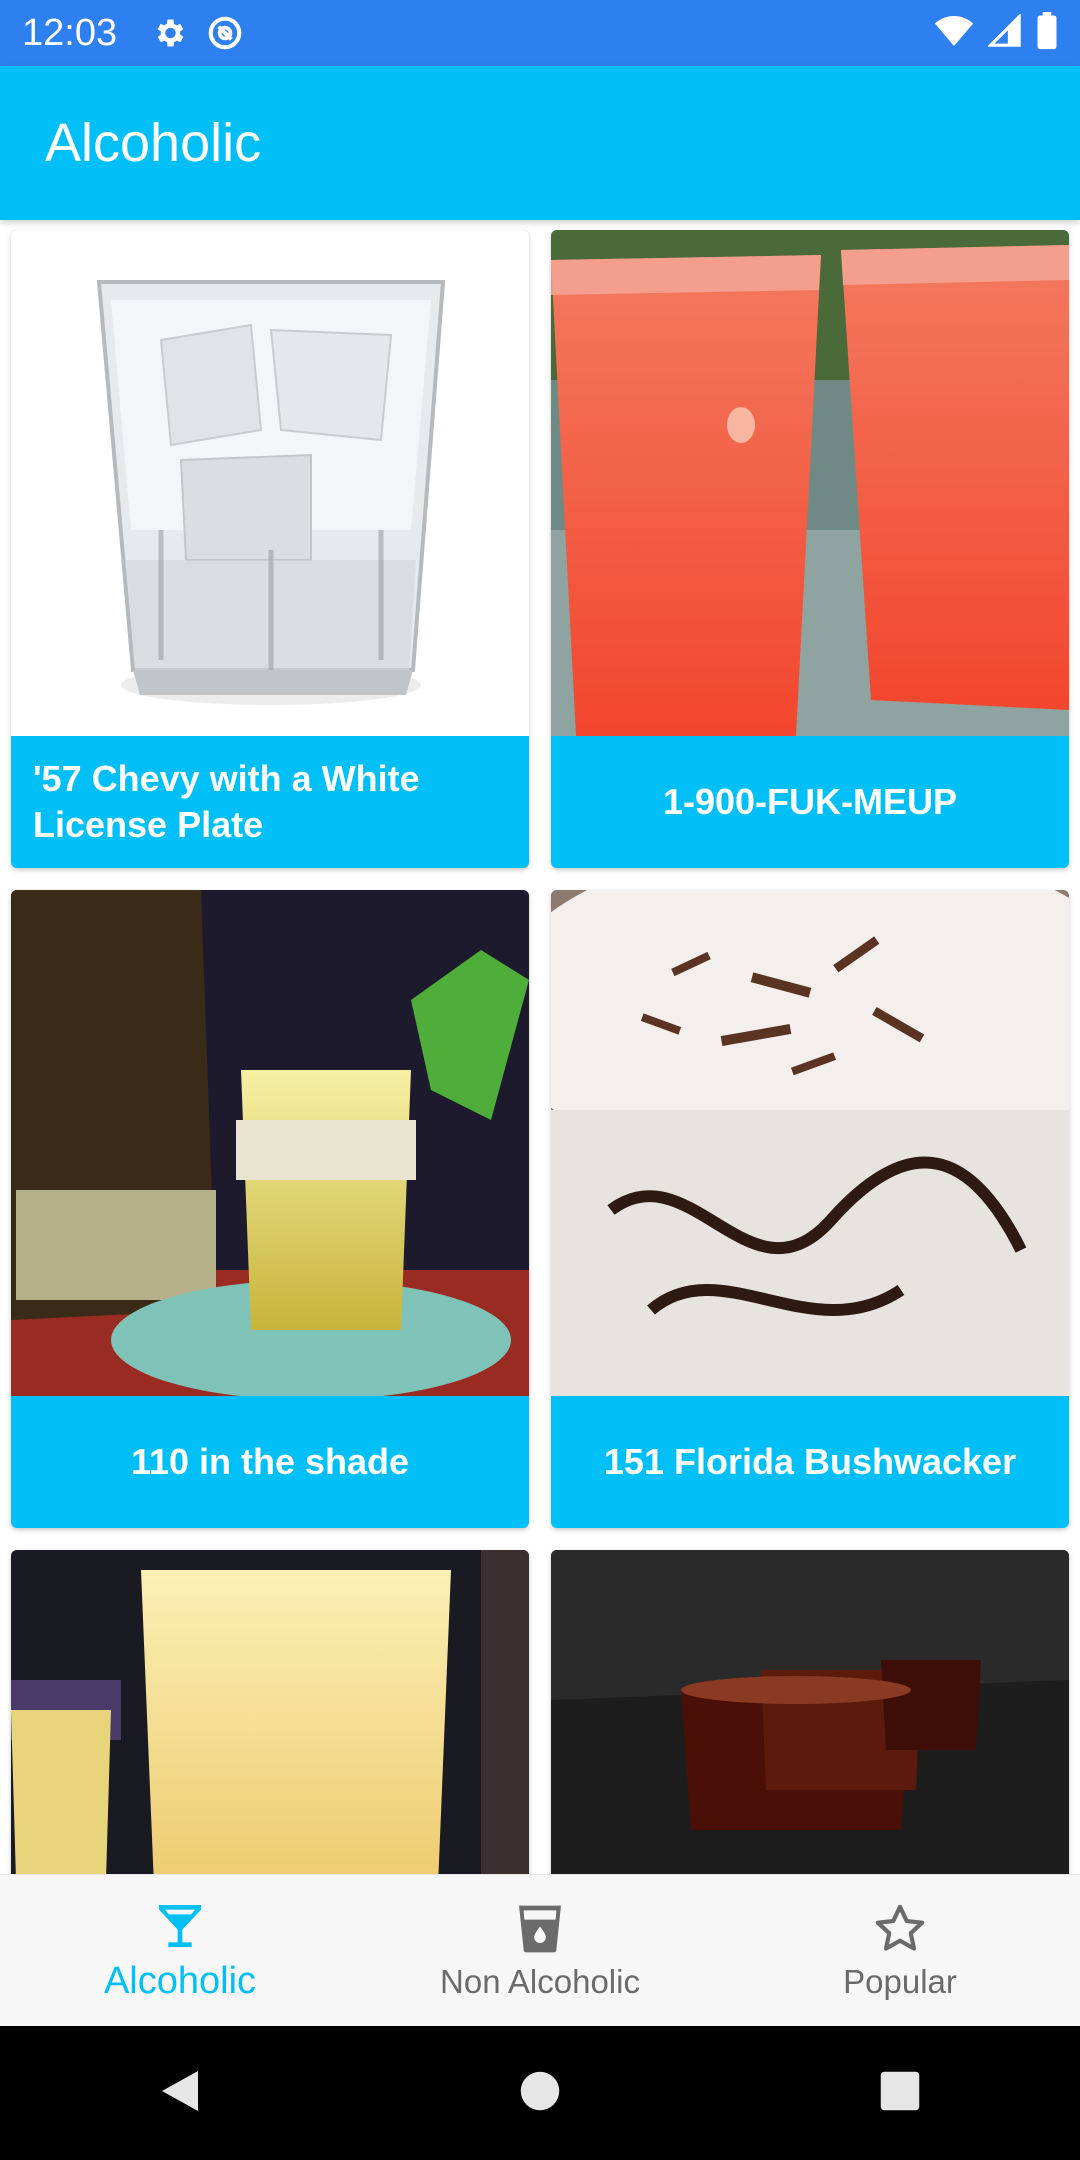  I want to click on nav-label: Alcoholic, so click(180, 1981).